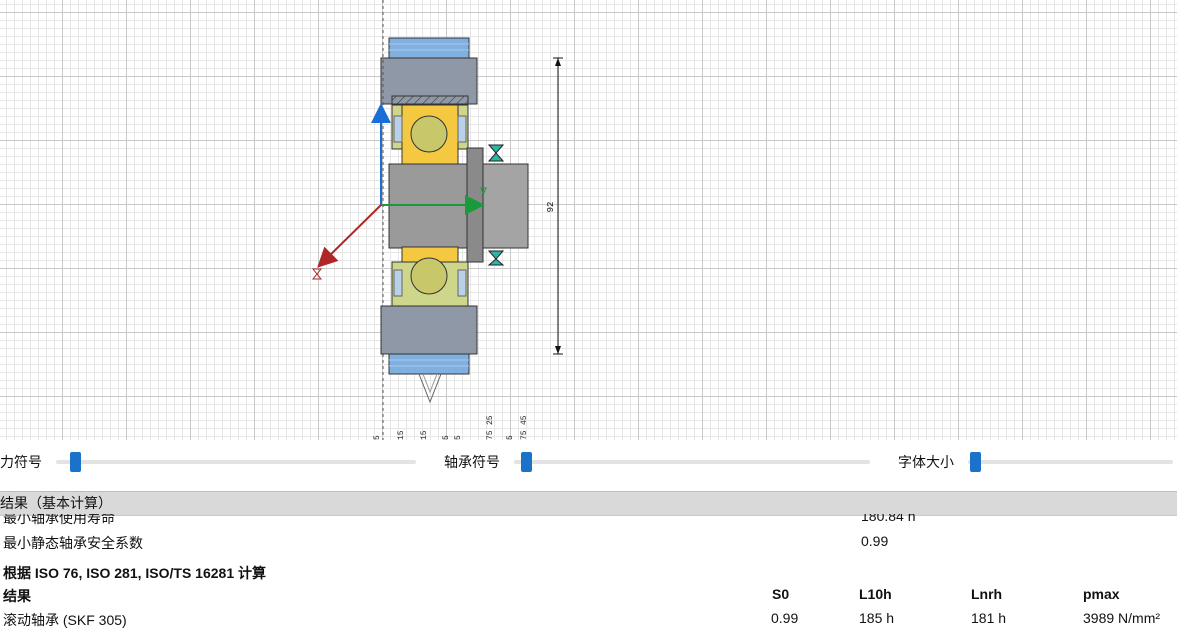 This screenshot has width=1177, height=633. I want to click on support-symbol, so click(430, 388).